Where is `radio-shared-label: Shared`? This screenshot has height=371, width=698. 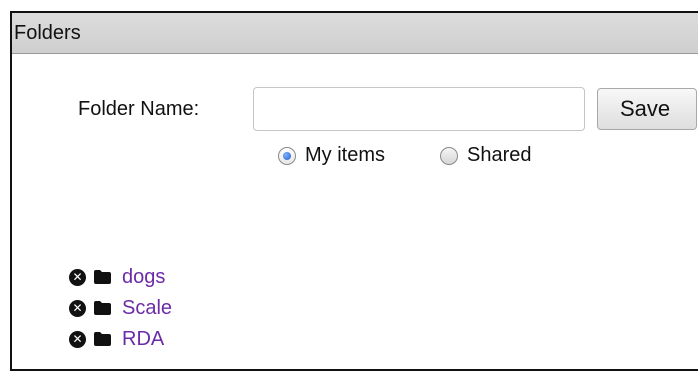
radio-shared-label: Shared is located at coordinates (499, 155).